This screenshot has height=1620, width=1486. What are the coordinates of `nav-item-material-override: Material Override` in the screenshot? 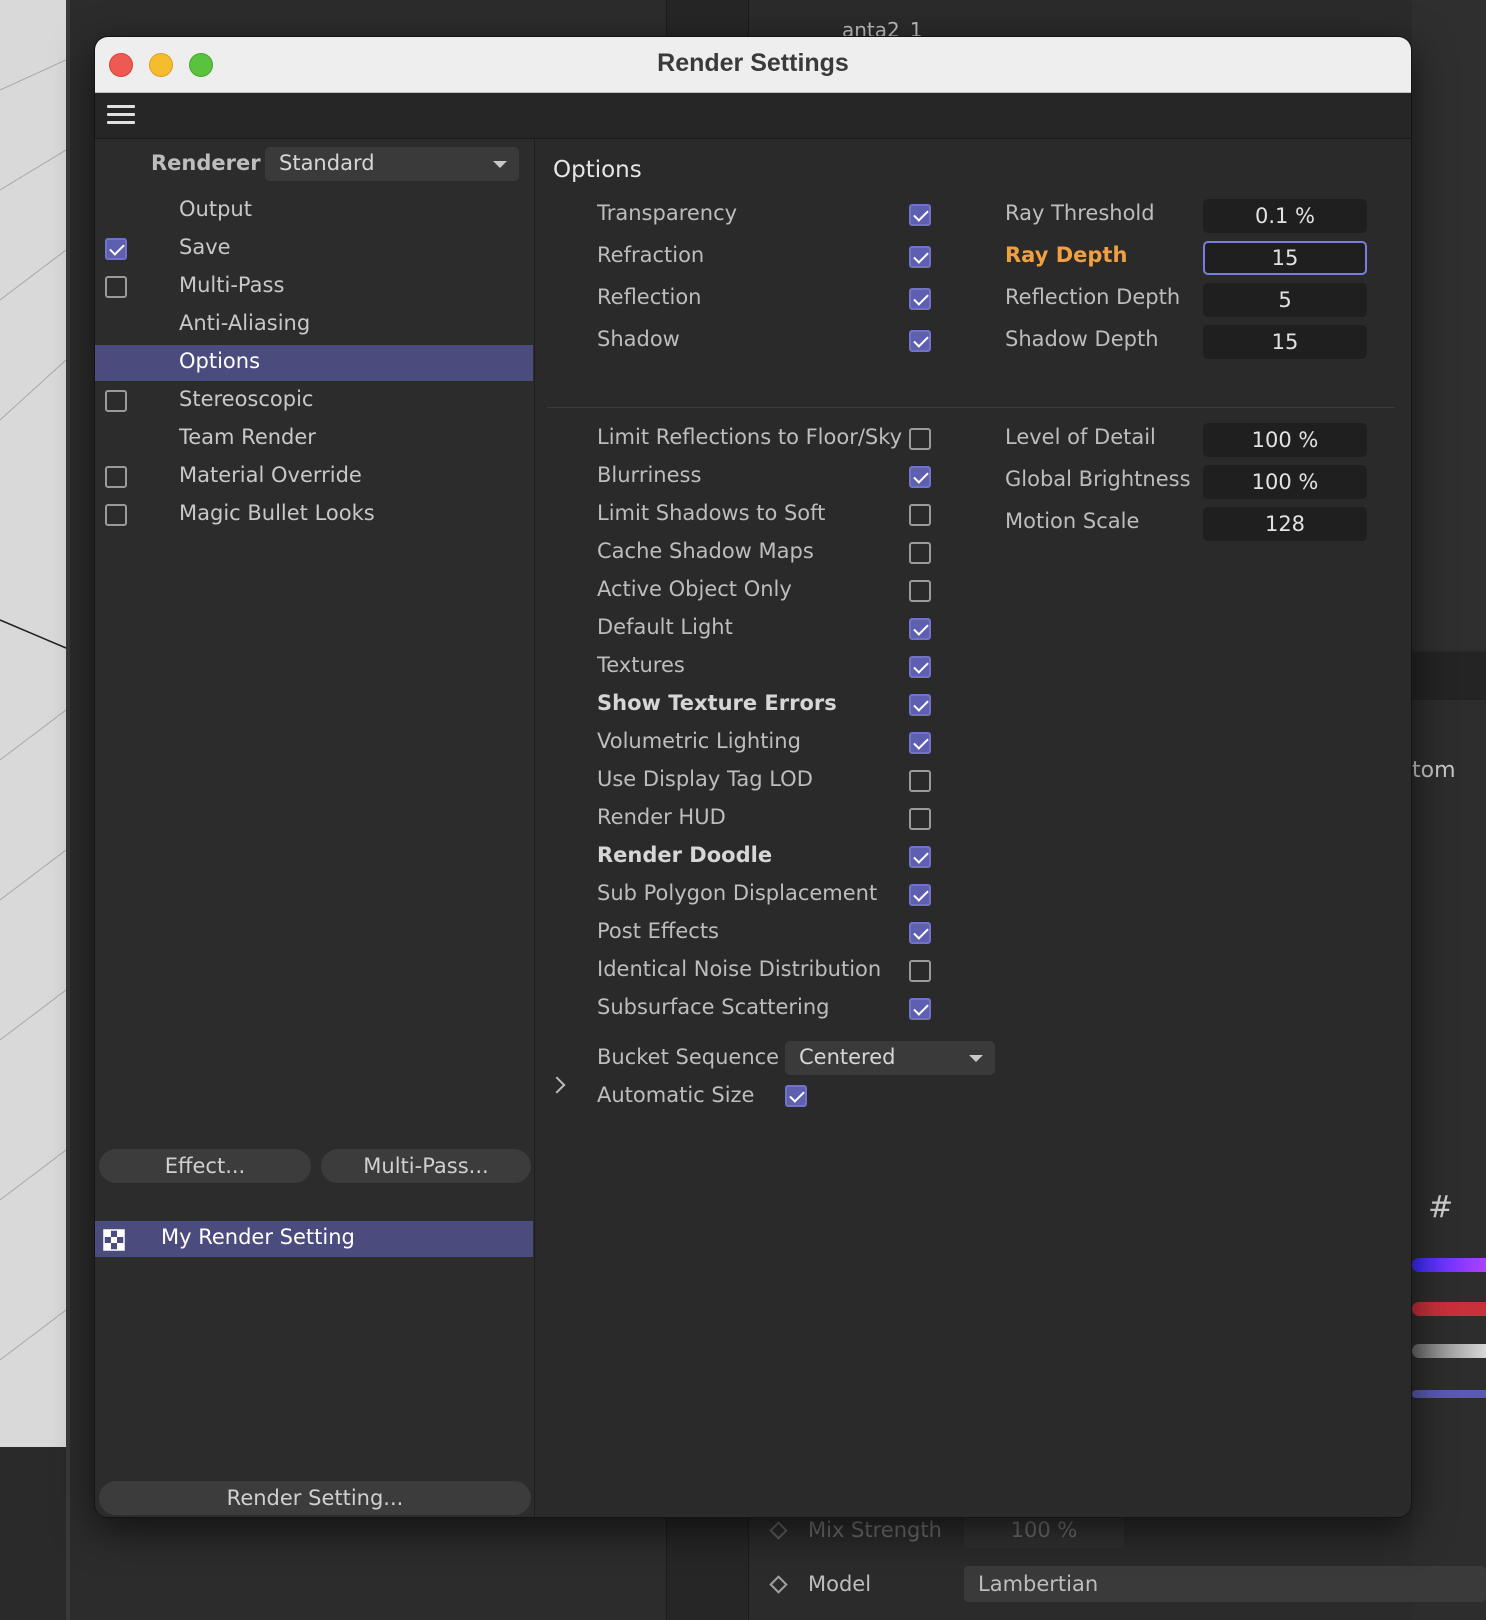 It's located at (314, 477).